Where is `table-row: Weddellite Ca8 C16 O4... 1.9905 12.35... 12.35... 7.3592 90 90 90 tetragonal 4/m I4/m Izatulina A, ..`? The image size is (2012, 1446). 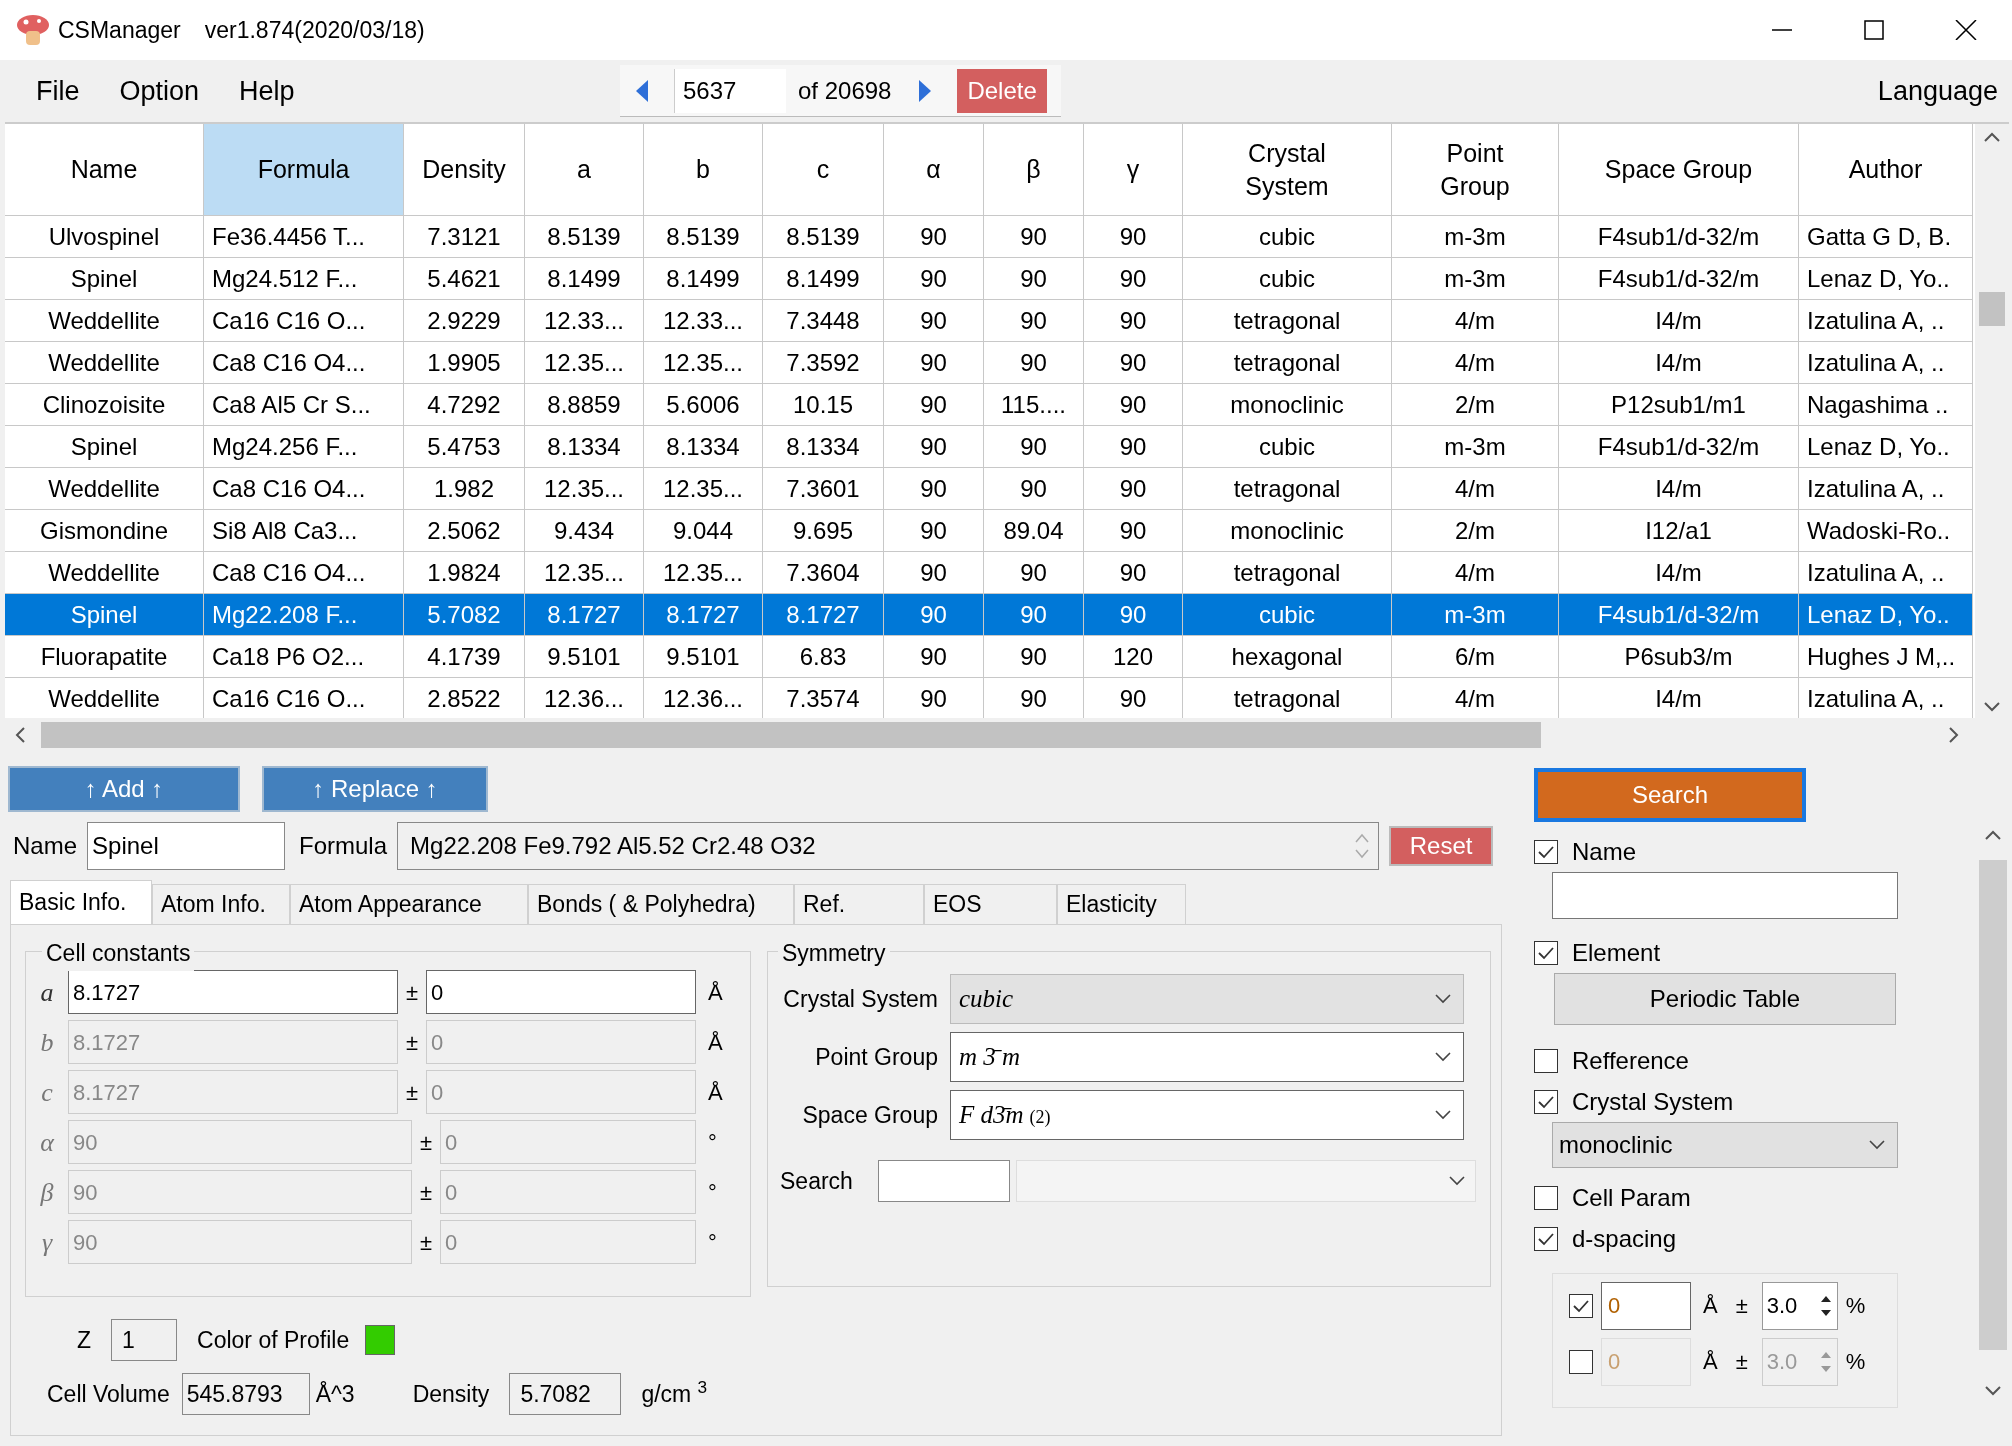 table-row: Weddellite Ca8 C16 O4... 1.9905 12.35... 12.35... 7.3592 90 90 90 tetragonal 4/m I4/m Izatulina A, .. is located at coordinates (989, 363).